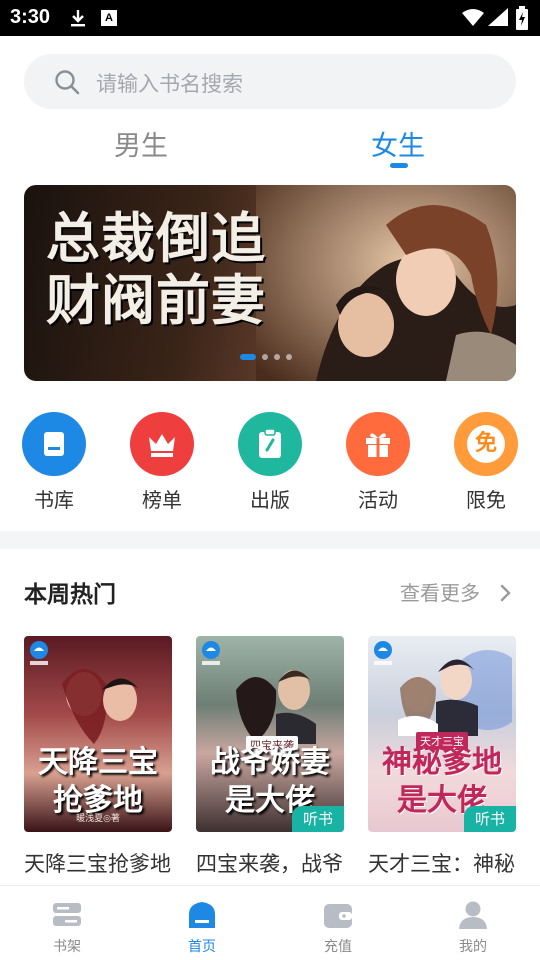  What do you see at coordinates (98, 781) in the screenshot?
I see `book-cover-title: 天降三宝抢爹地` at bounding box center [98, 781].